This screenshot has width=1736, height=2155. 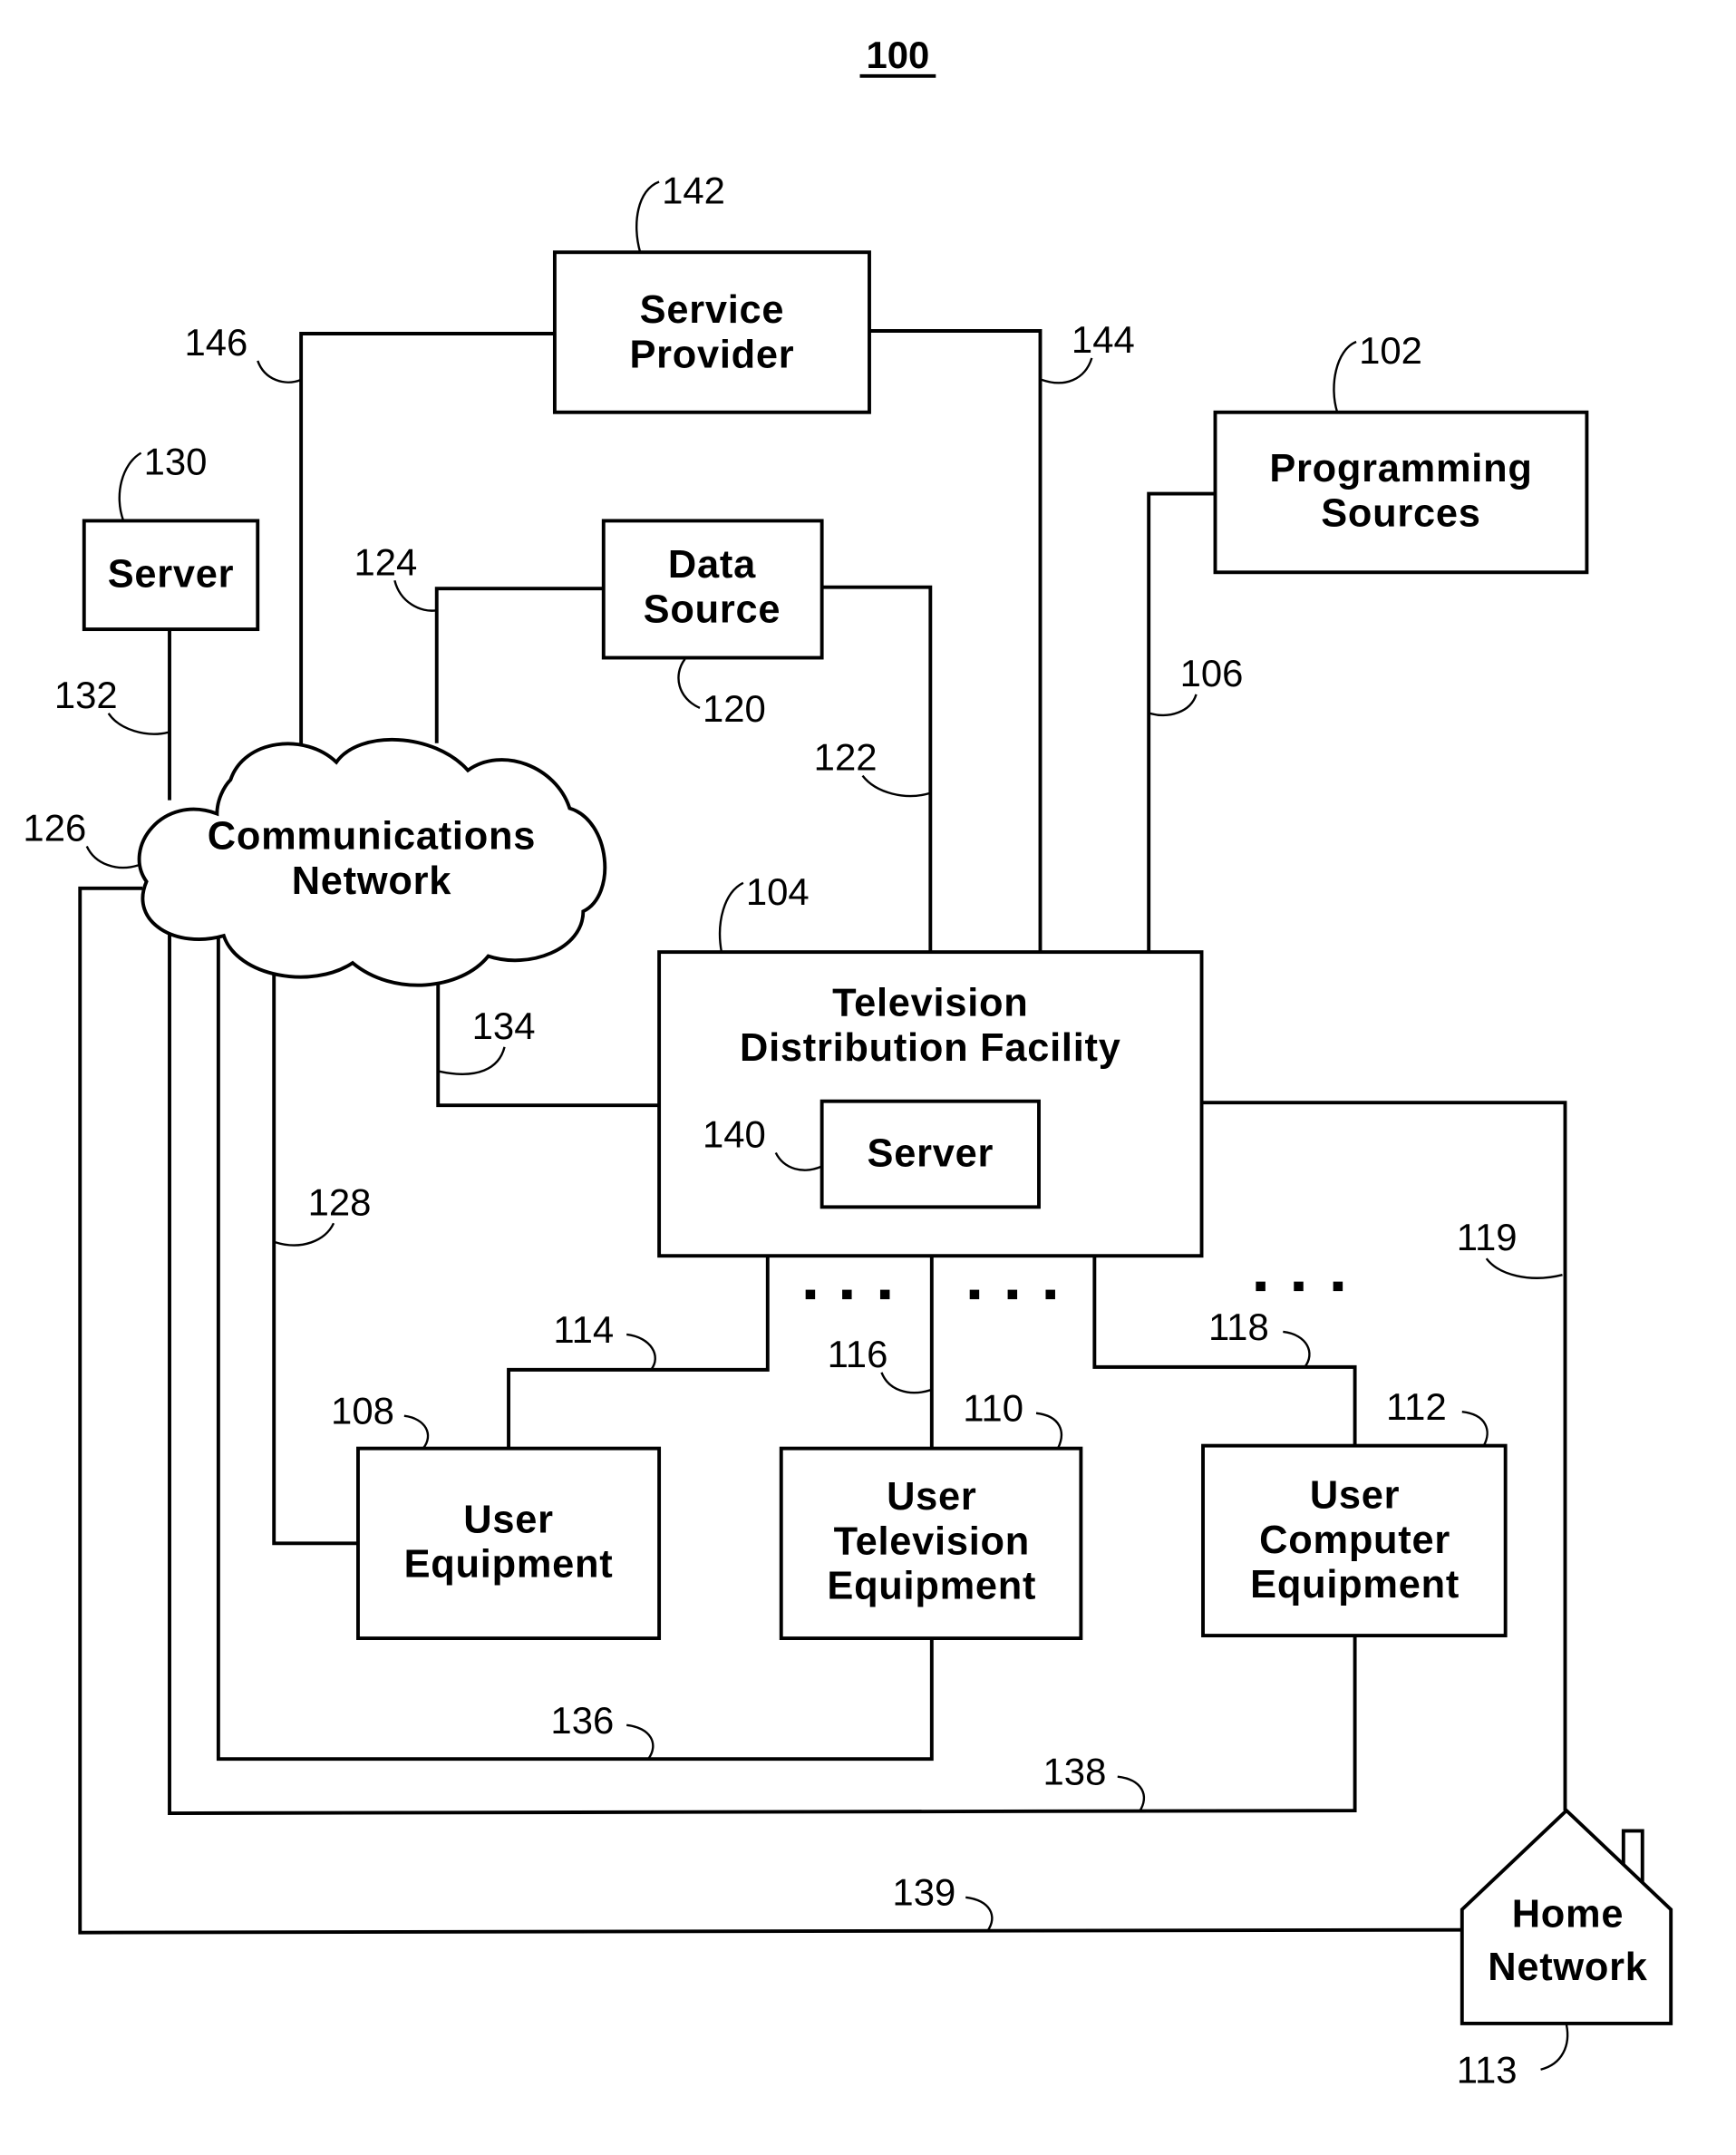 I want to click on home-network-node: Home Network, so click(x=1566, y=1916).